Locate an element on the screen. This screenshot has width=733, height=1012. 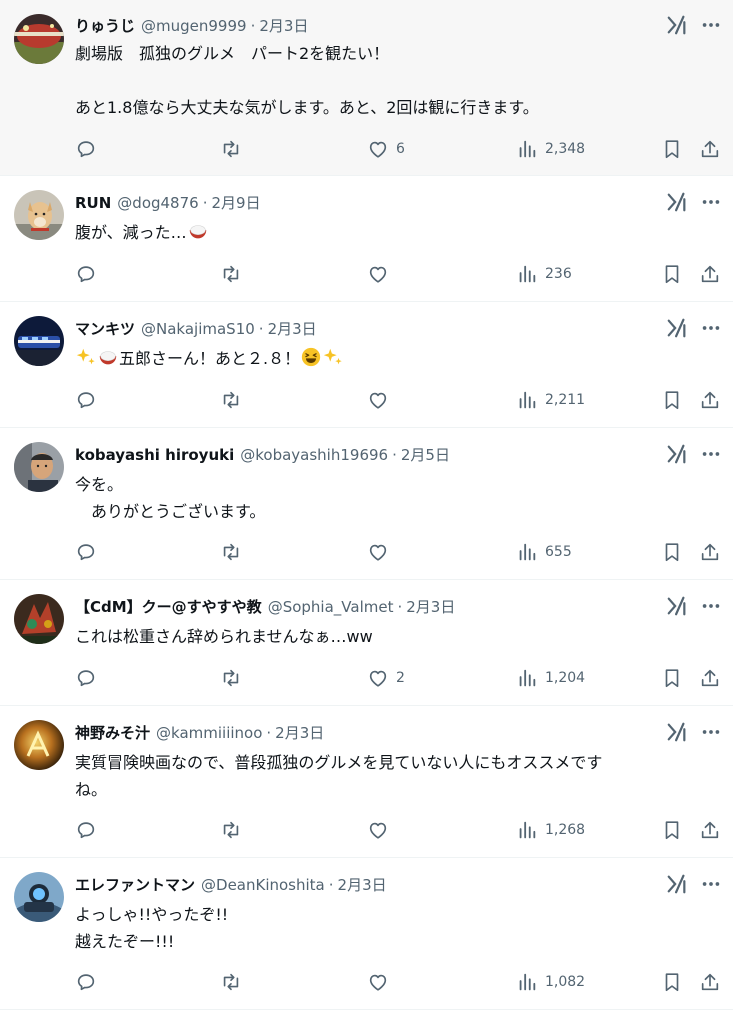
tweet-date: 2月5日 is located at coordinates (425, 454).